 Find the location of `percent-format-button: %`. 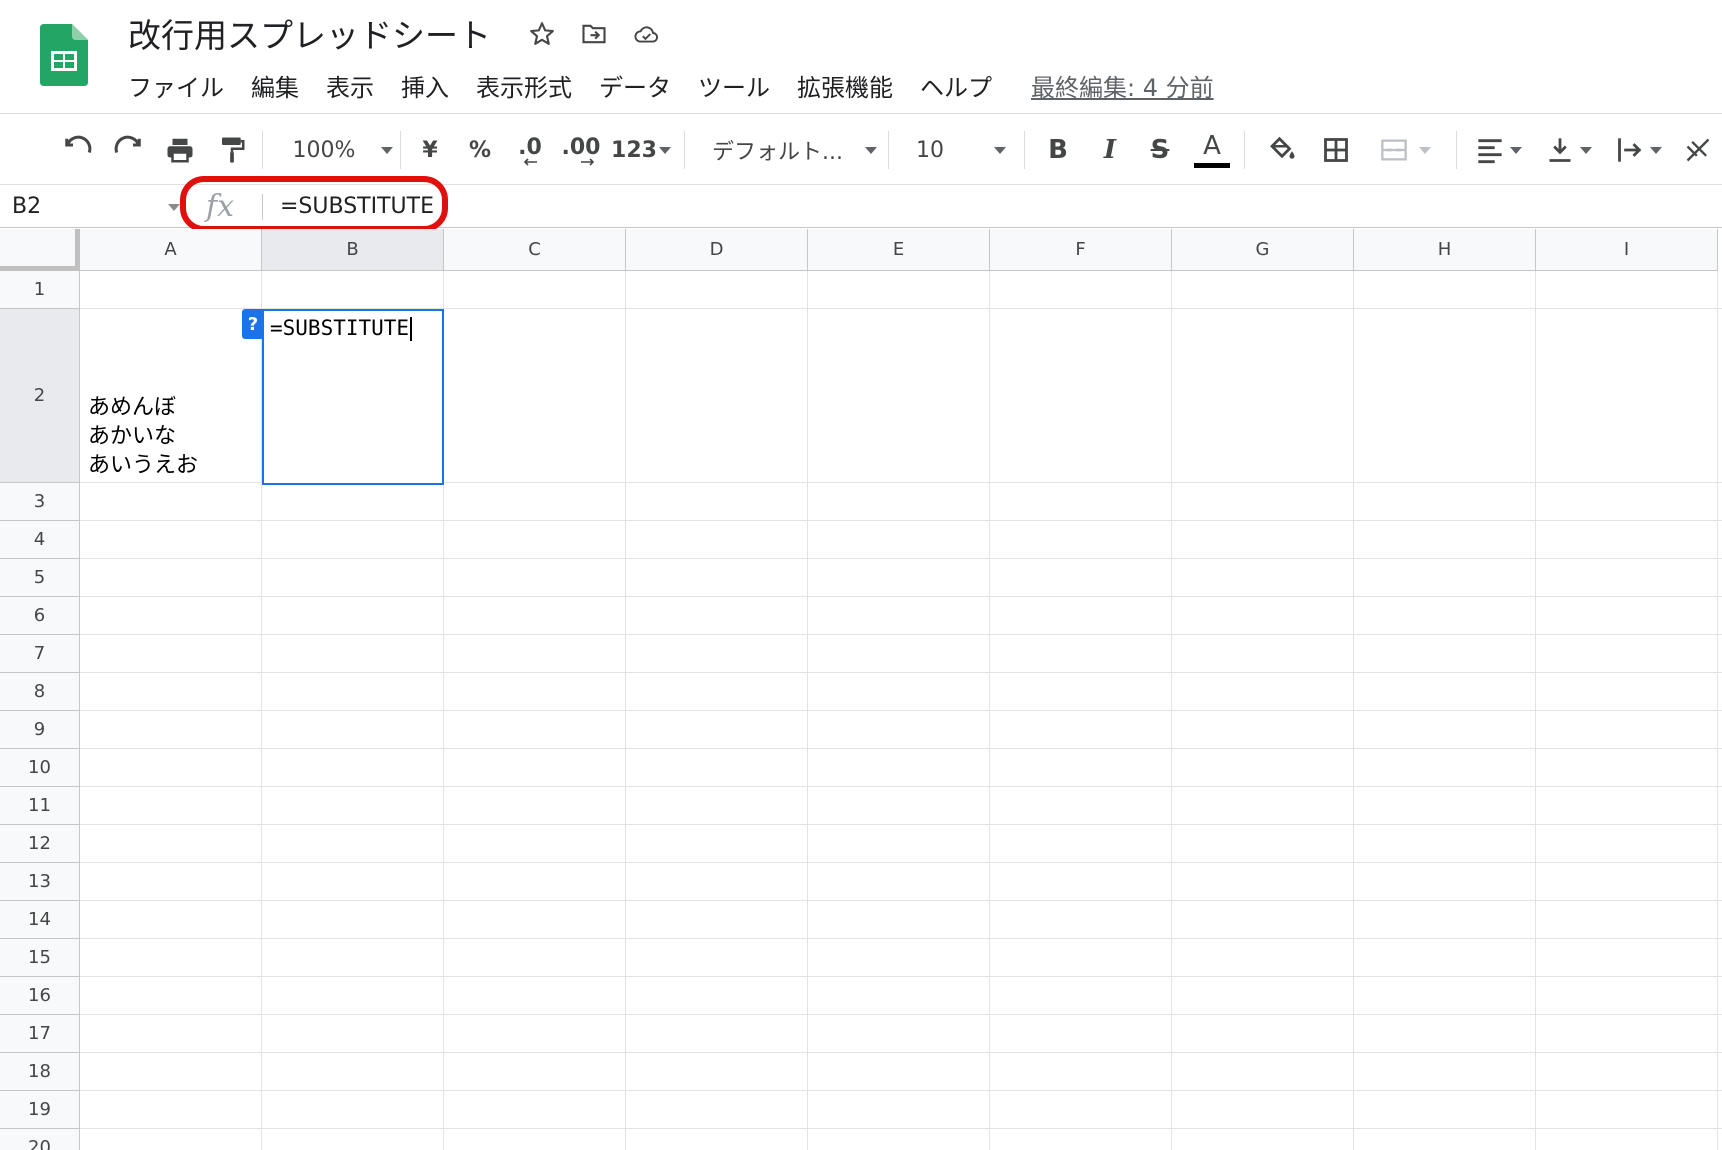

percent-format-button: % is located at coordinates (480, 150).